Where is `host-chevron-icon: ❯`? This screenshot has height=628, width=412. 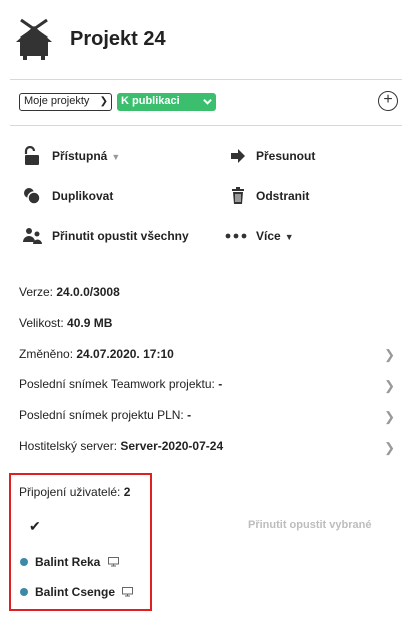 host-chevron-icon: ❯ is located at coordinates (389, 448).